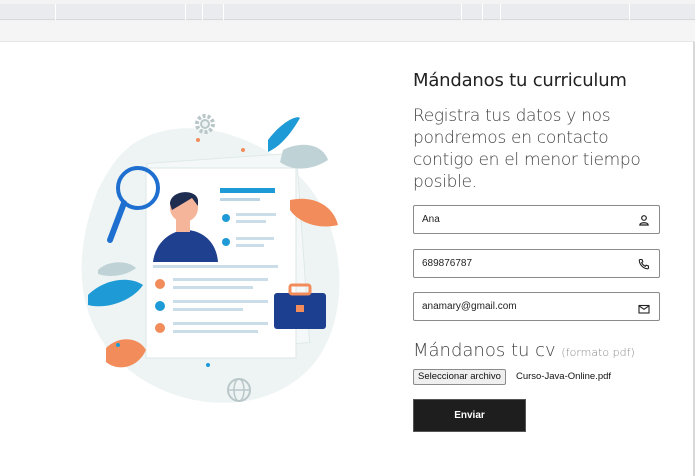  I want to click on email-field: anamary@gmail.com, so click(536, 306).